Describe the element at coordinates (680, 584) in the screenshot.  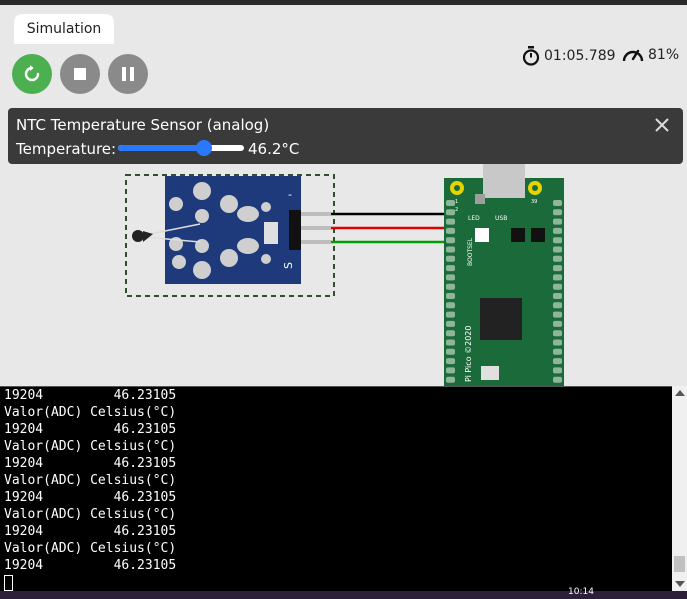
I see `scroll-down-icon` at that location.